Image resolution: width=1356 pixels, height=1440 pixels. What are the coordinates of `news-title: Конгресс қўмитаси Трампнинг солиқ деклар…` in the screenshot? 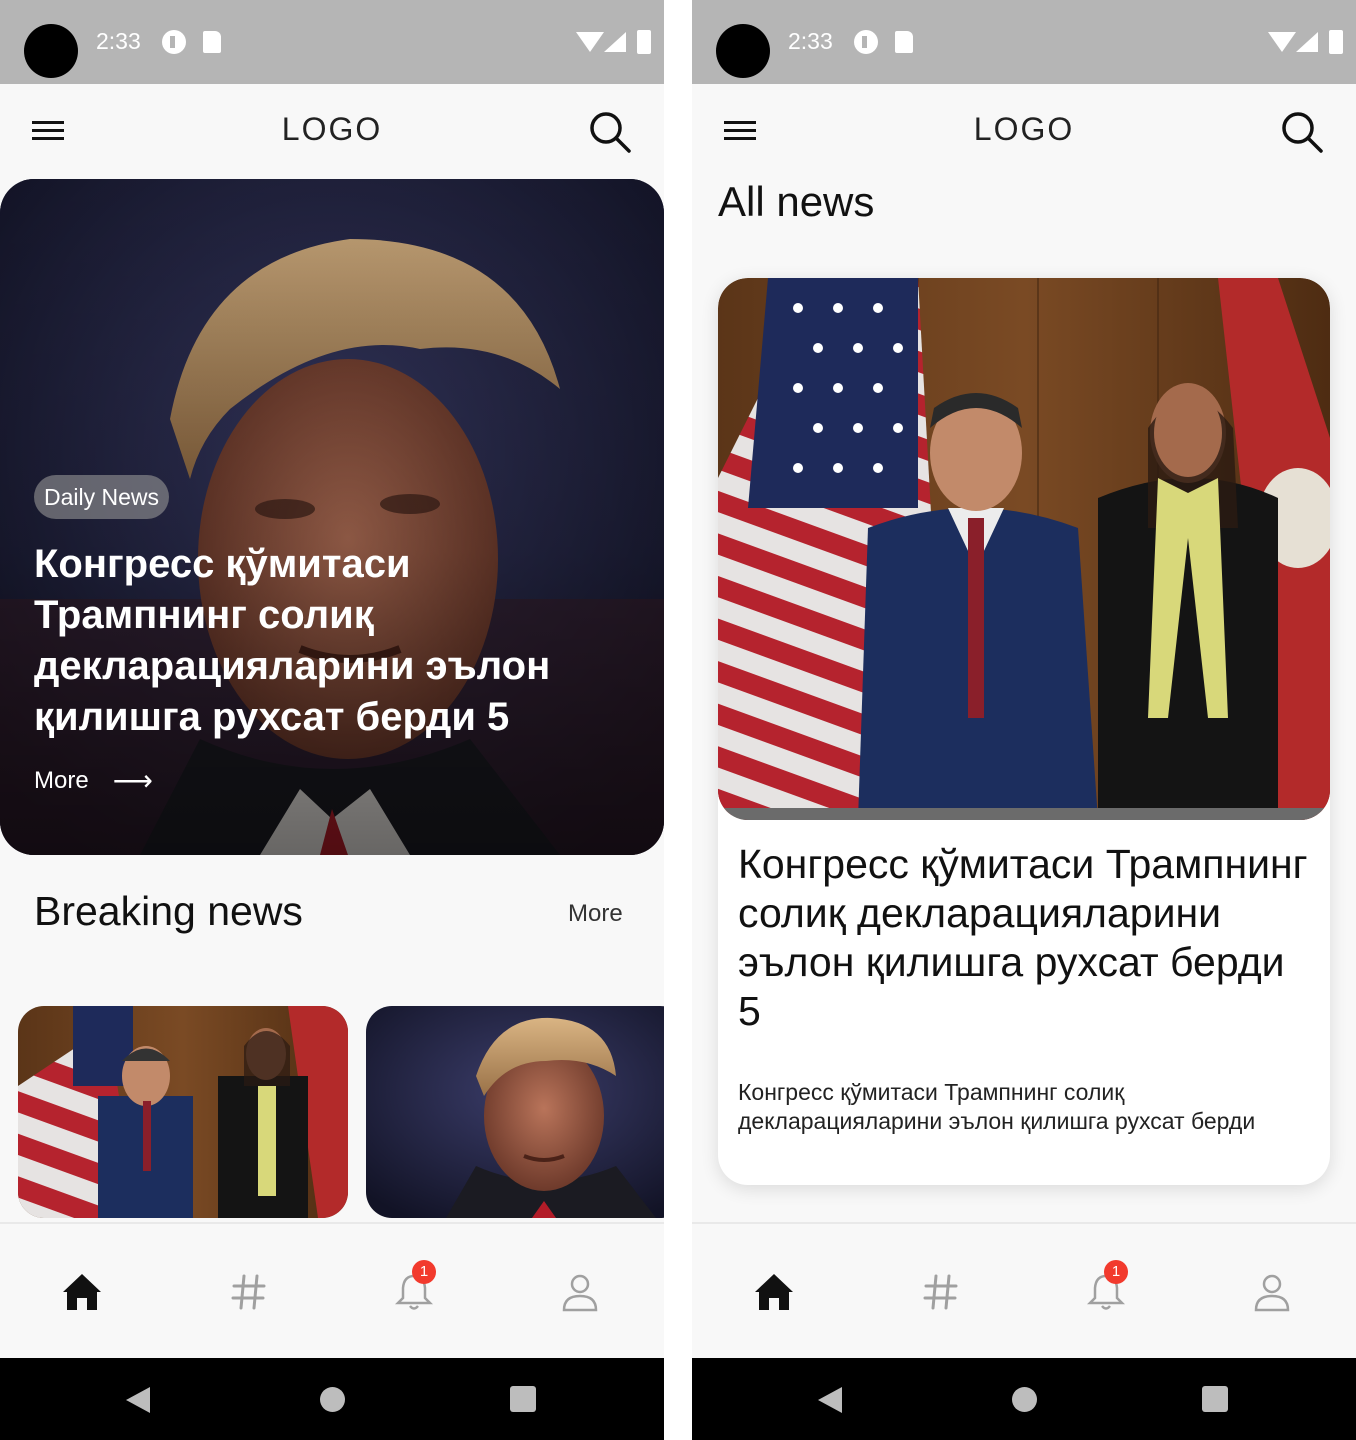 It's located at (1023, 937).